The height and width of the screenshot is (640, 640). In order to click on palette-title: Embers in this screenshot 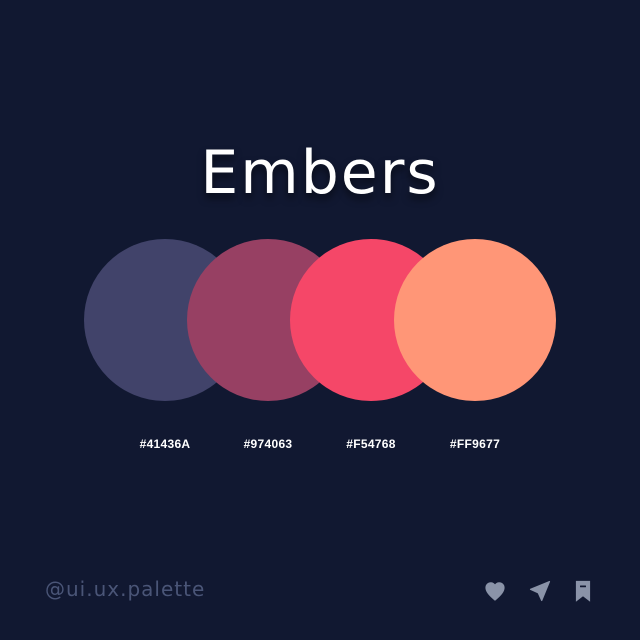, I will do `click(320, 173)`.